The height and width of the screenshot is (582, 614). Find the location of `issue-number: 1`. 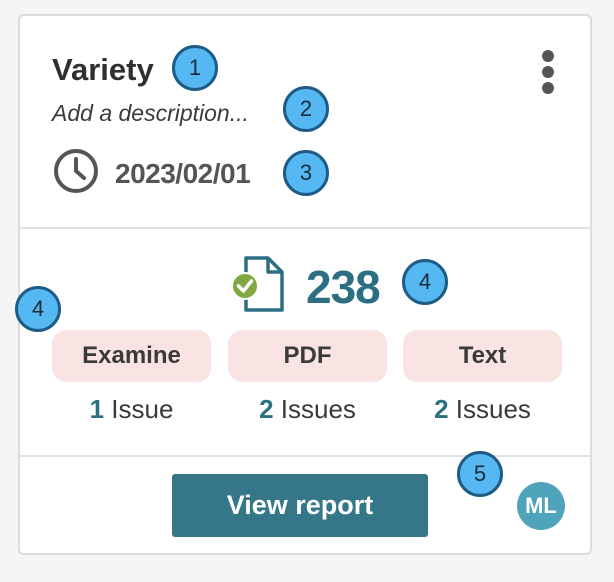

issue-number: 1 is located at coordinates (97, 409).